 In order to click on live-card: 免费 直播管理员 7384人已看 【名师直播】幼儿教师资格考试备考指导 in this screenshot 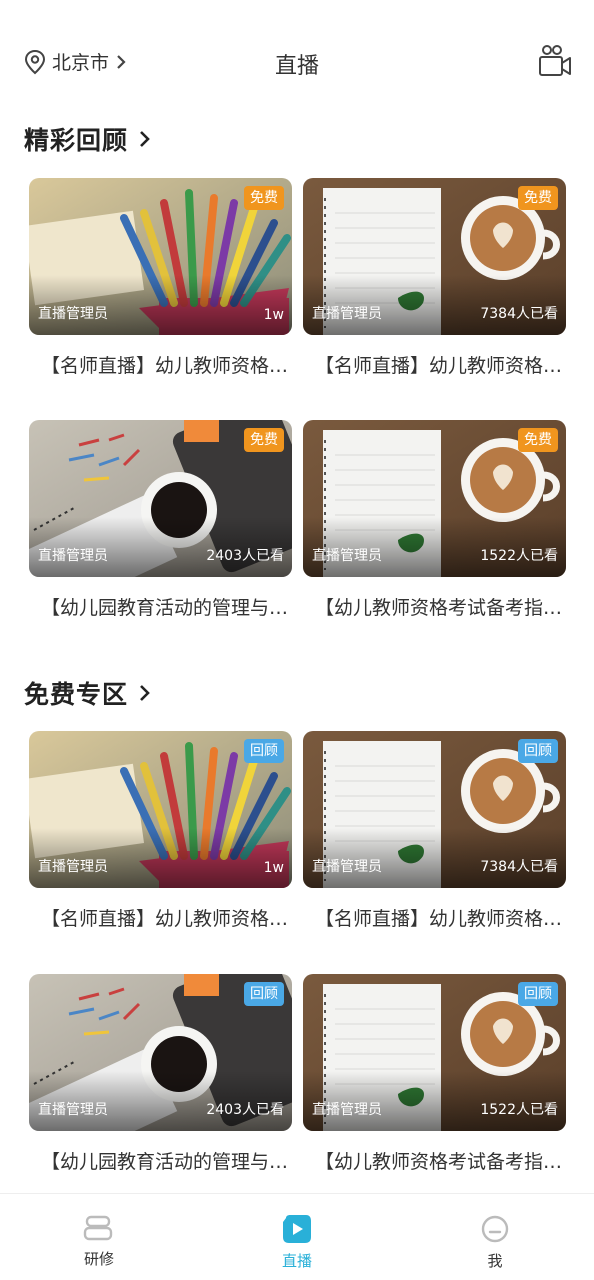, I will do `click(434, 278)`.